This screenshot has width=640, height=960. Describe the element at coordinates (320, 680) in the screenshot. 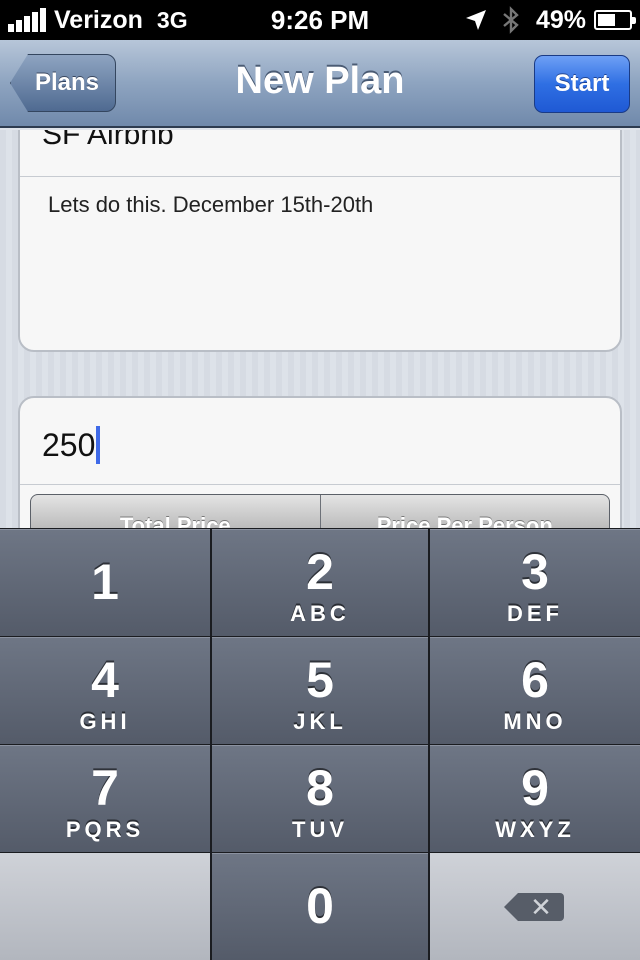

I see `key-digit: 5` at that location.